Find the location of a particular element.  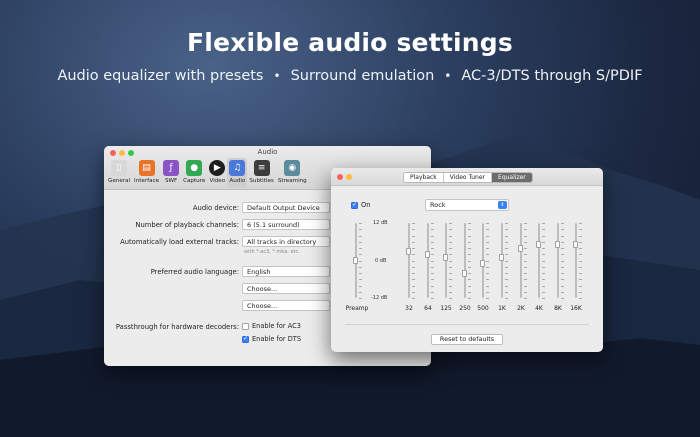

band-slider-4k-knob is located at coordinates (538, 245).